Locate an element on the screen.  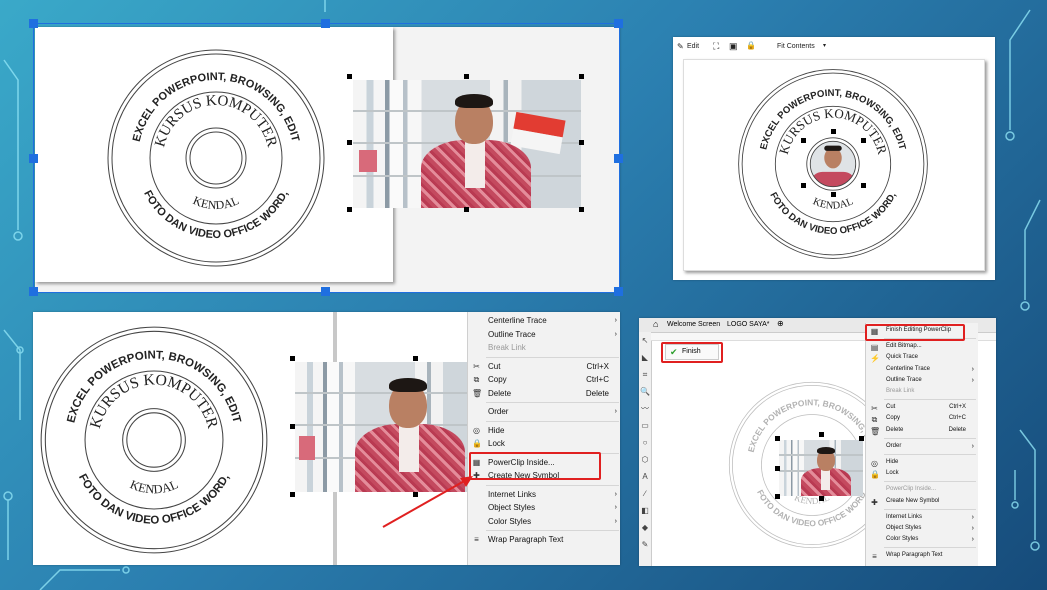
logo-inner-bottom: KENDAL is located at coordinates (154, 486).